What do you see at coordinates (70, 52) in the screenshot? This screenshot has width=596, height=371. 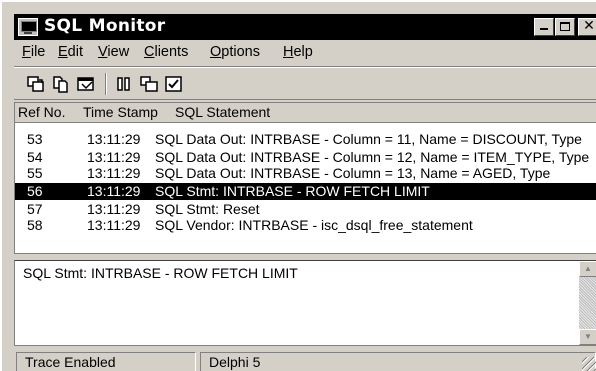 I see `menu-edit: Edit` at bounding box center [70, 52].